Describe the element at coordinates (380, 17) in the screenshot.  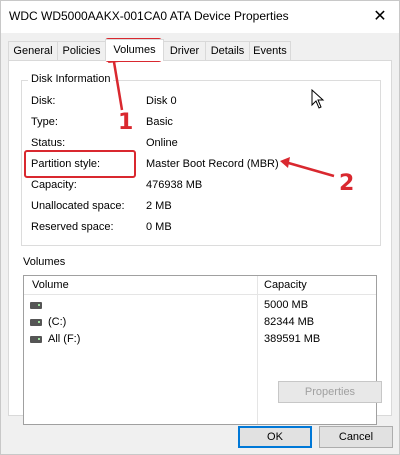
I see `close-icon: ✕` at that location.